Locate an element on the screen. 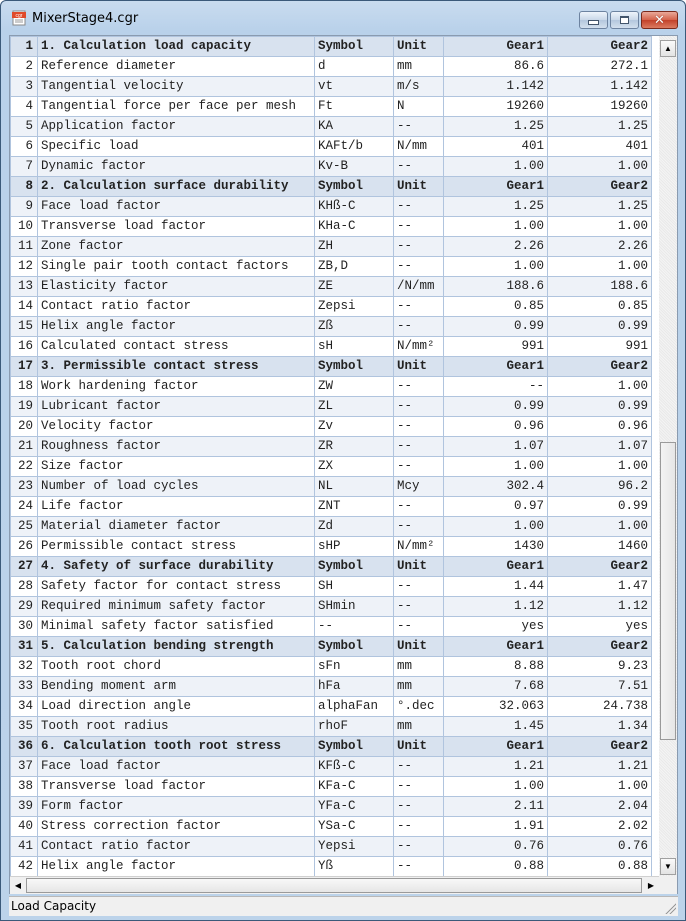 The width and height of the screenshot is (686, 921). description-cell: Tangential velocity is located at coordinates (176, 86).